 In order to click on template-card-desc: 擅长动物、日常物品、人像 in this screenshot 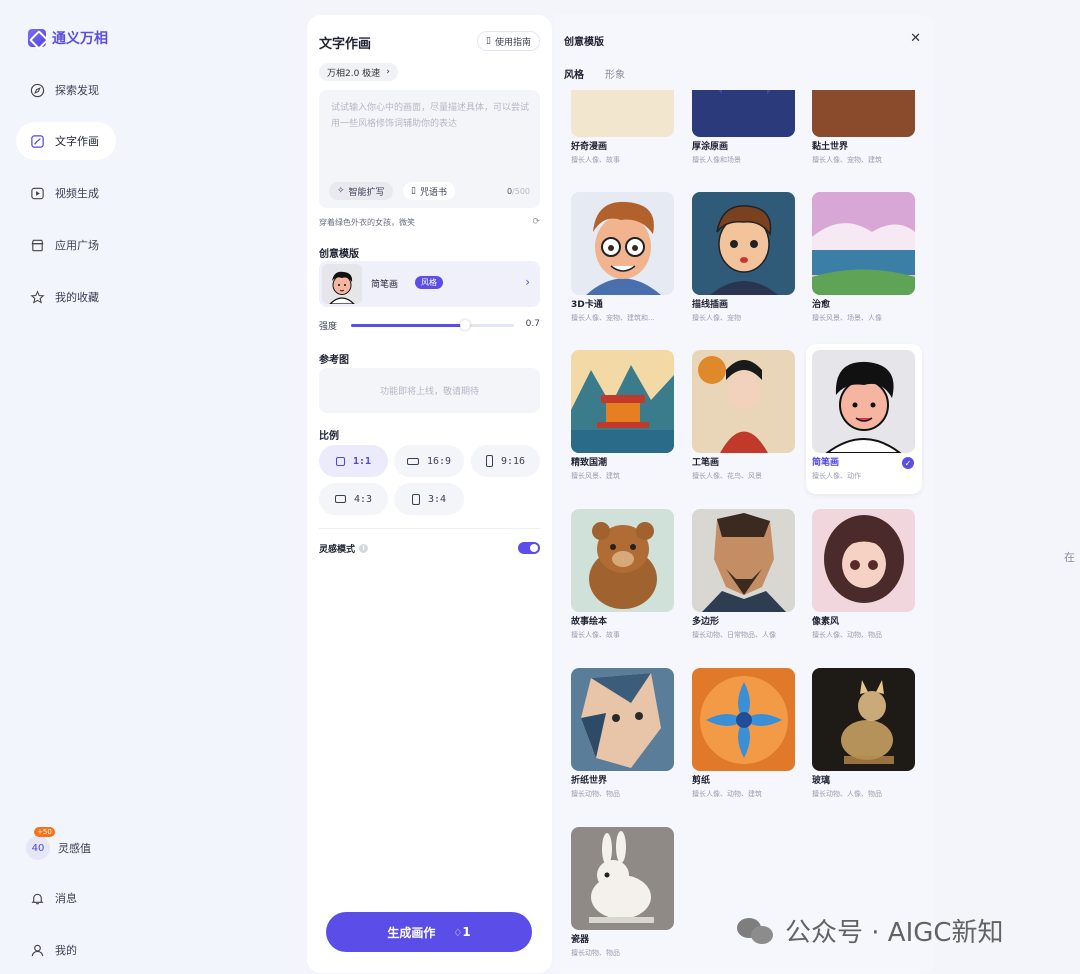, I will do `click(734, 635)`.